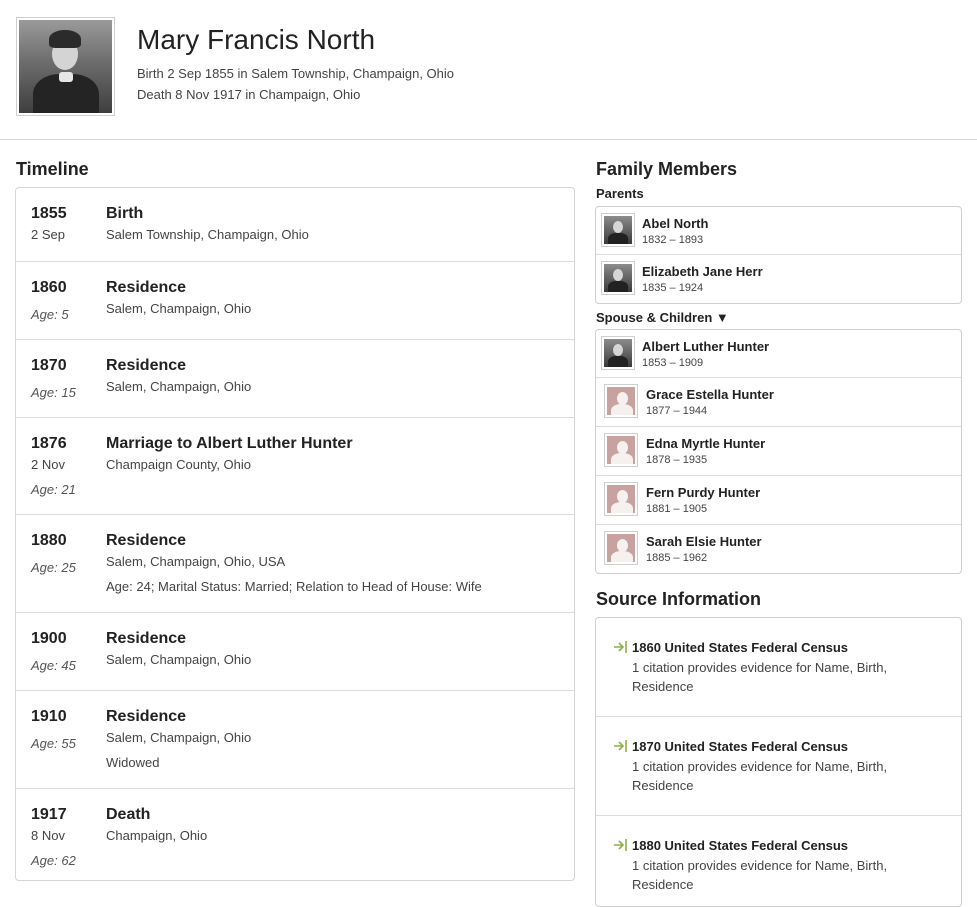 Image resolution: width=977 pixels, height=907 pixels. What do you see at coordinates (179, 464) in the screenshot?
I see `event-place: Champaign County, Ohio` at bounding box center [179, 464].